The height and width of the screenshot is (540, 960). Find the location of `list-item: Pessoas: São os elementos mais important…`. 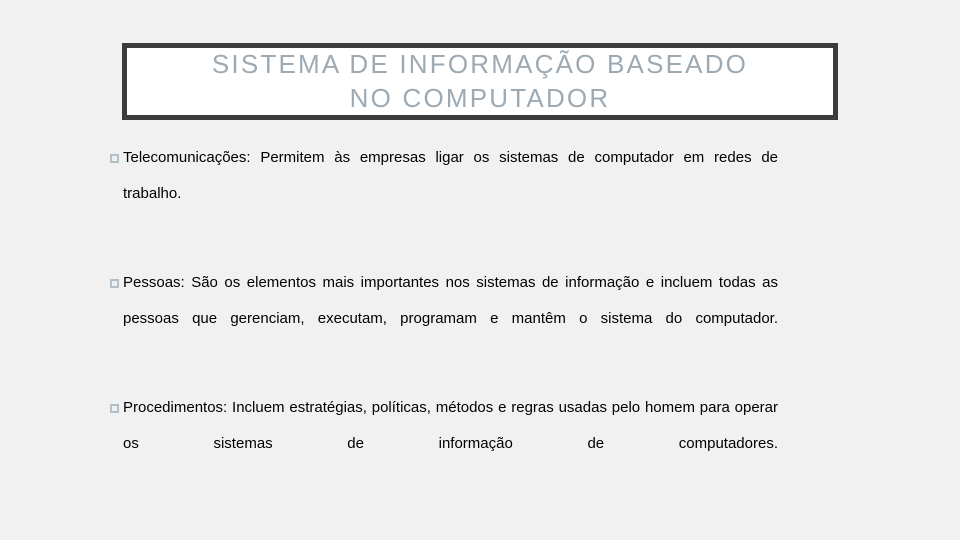

list-item: Pessoas: São os elementos mais important… is located at coordinates (444, 319).